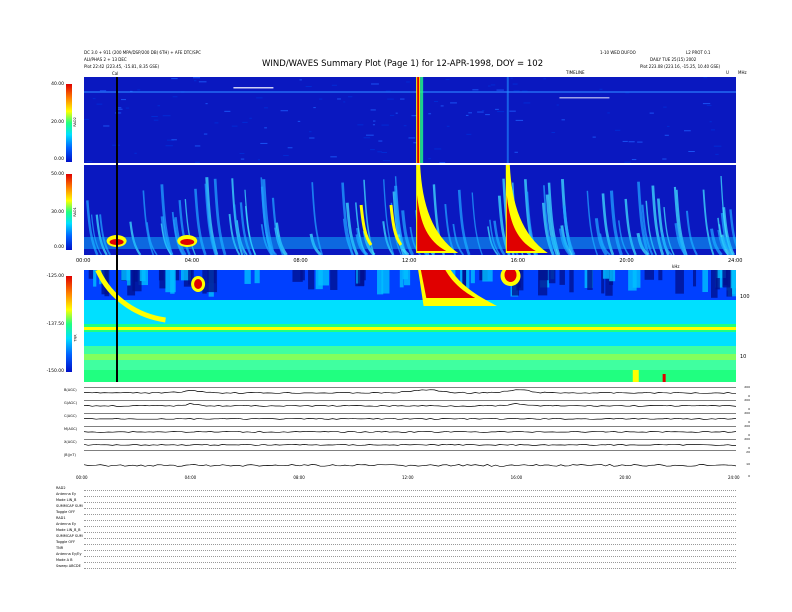 This screenshot has width=792, height=612. Describe the element at coordinates (69, 554) in the screenshot. I see `settings-line: Antenna Ey/Ey` at that location.